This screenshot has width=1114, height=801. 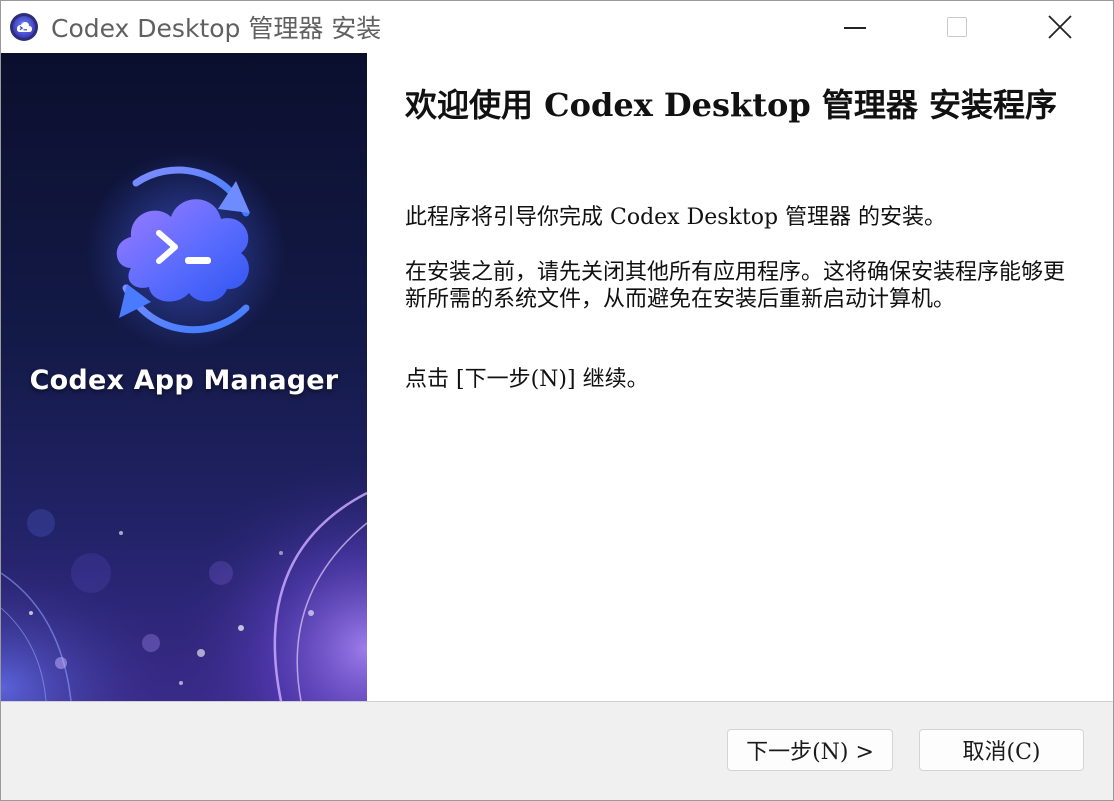 I want to click on cloud-terminal-logo, so click(x=186, y=251).